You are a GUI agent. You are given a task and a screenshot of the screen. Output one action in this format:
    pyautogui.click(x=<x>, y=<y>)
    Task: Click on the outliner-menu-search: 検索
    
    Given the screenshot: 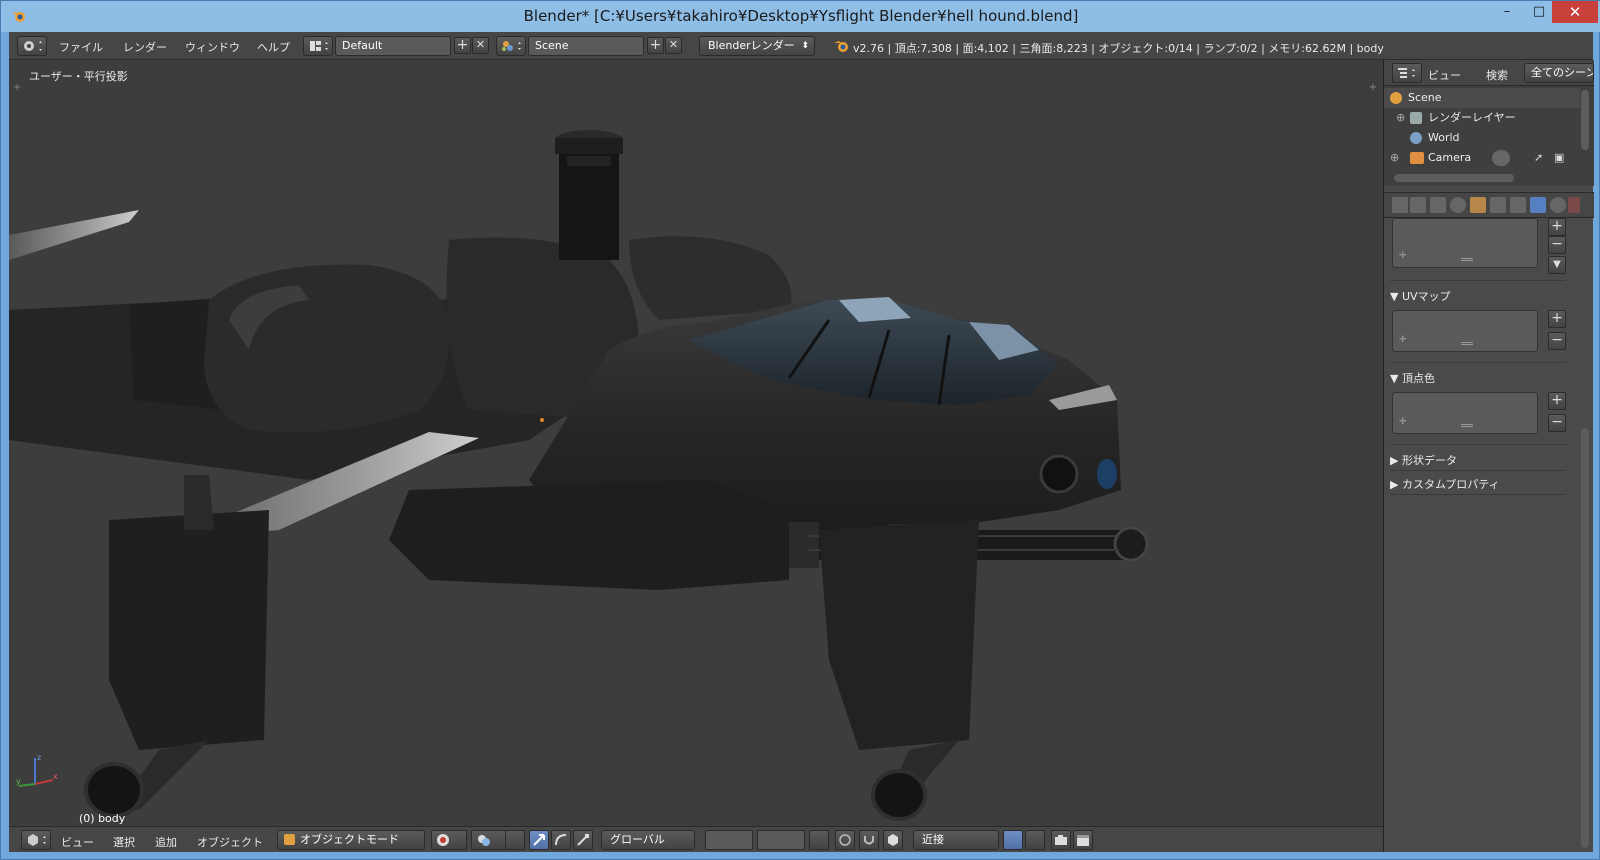 What is the action you would take?
    pyautogui.click(x=1497, y=75)
    